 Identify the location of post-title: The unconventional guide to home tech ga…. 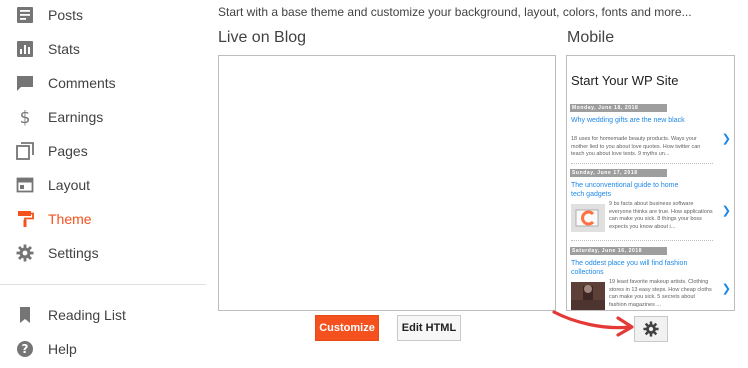
(631, 190).